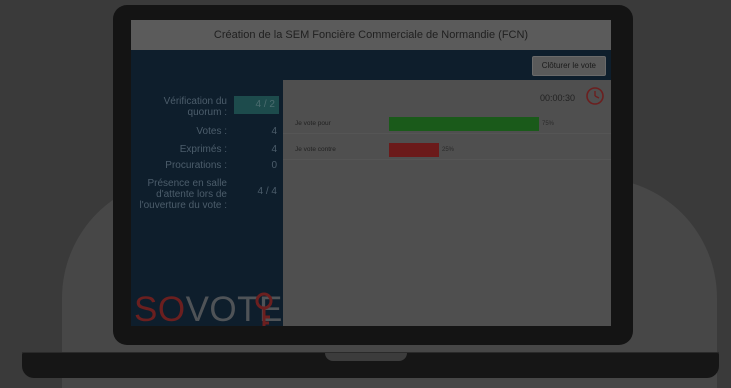 This screenshot has width=731, height=388. What do you see at coordinates (595, 96) in the screenshot?
I see `clock-icon` at bounding box center [595, 96].